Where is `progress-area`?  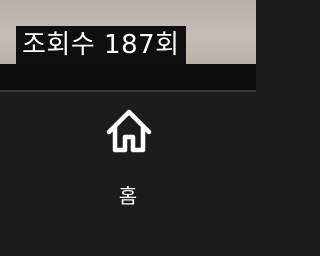 progress-area is located at coordinates (128, 77).